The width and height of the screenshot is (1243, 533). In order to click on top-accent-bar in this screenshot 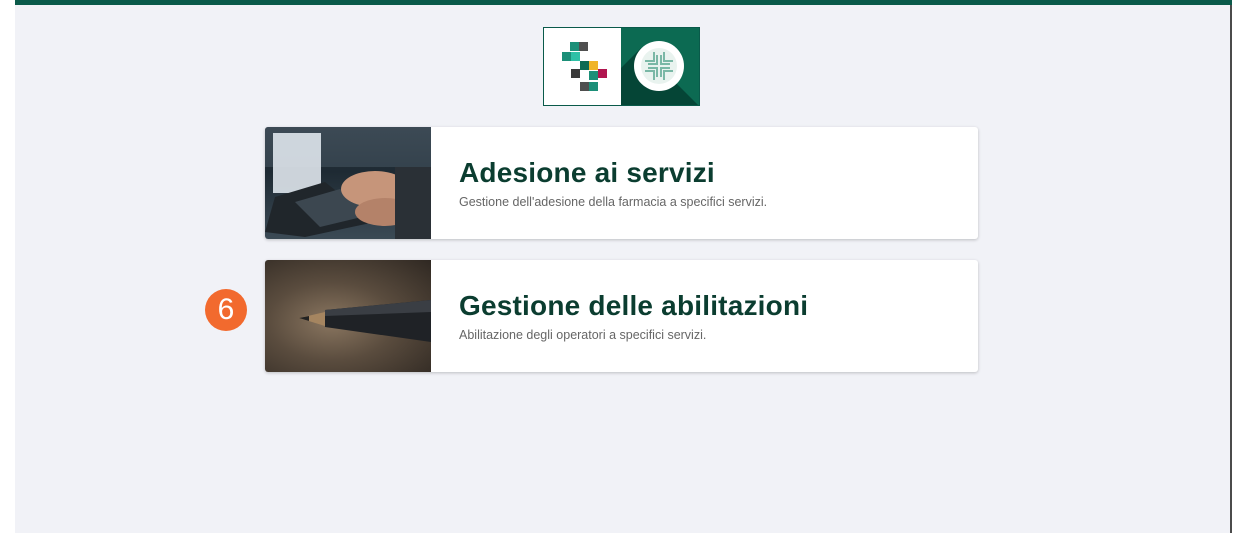, I will do `click(623, 2)`.